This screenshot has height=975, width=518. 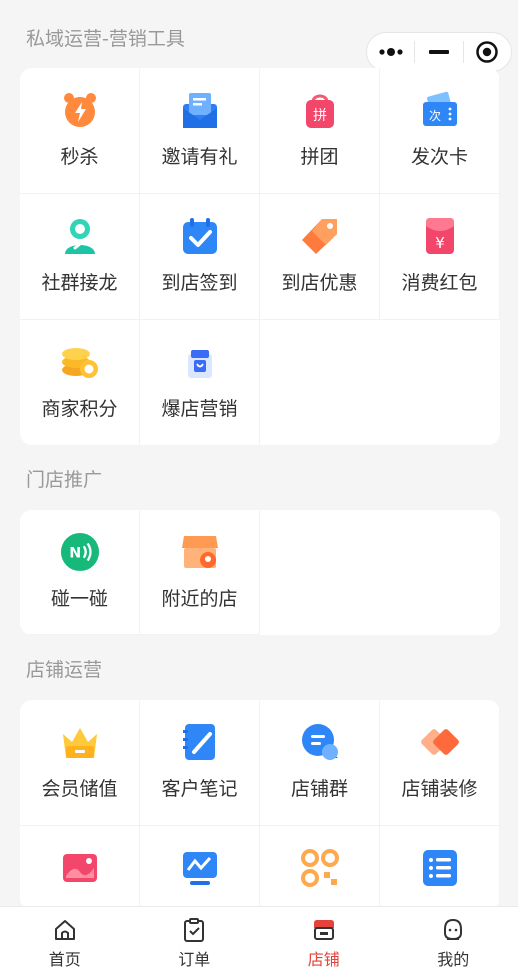 What do you see at coordinates (80, 763) in the screenshot?
I see `tool-member-recharge: 会员储值` at bounding box center [80, 763].